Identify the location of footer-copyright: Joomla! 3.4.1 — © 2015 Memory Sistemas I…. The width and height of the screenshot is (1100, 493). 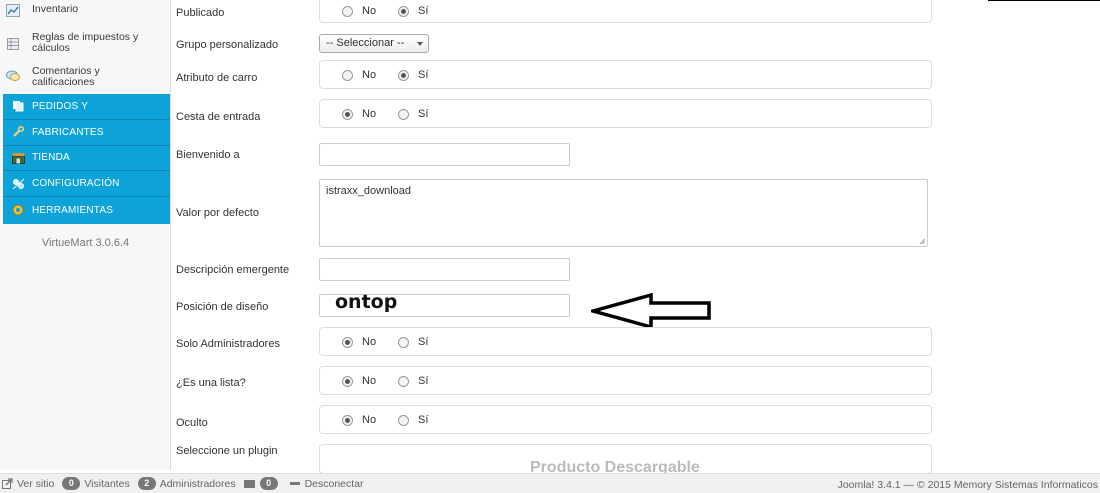
(967, 485).